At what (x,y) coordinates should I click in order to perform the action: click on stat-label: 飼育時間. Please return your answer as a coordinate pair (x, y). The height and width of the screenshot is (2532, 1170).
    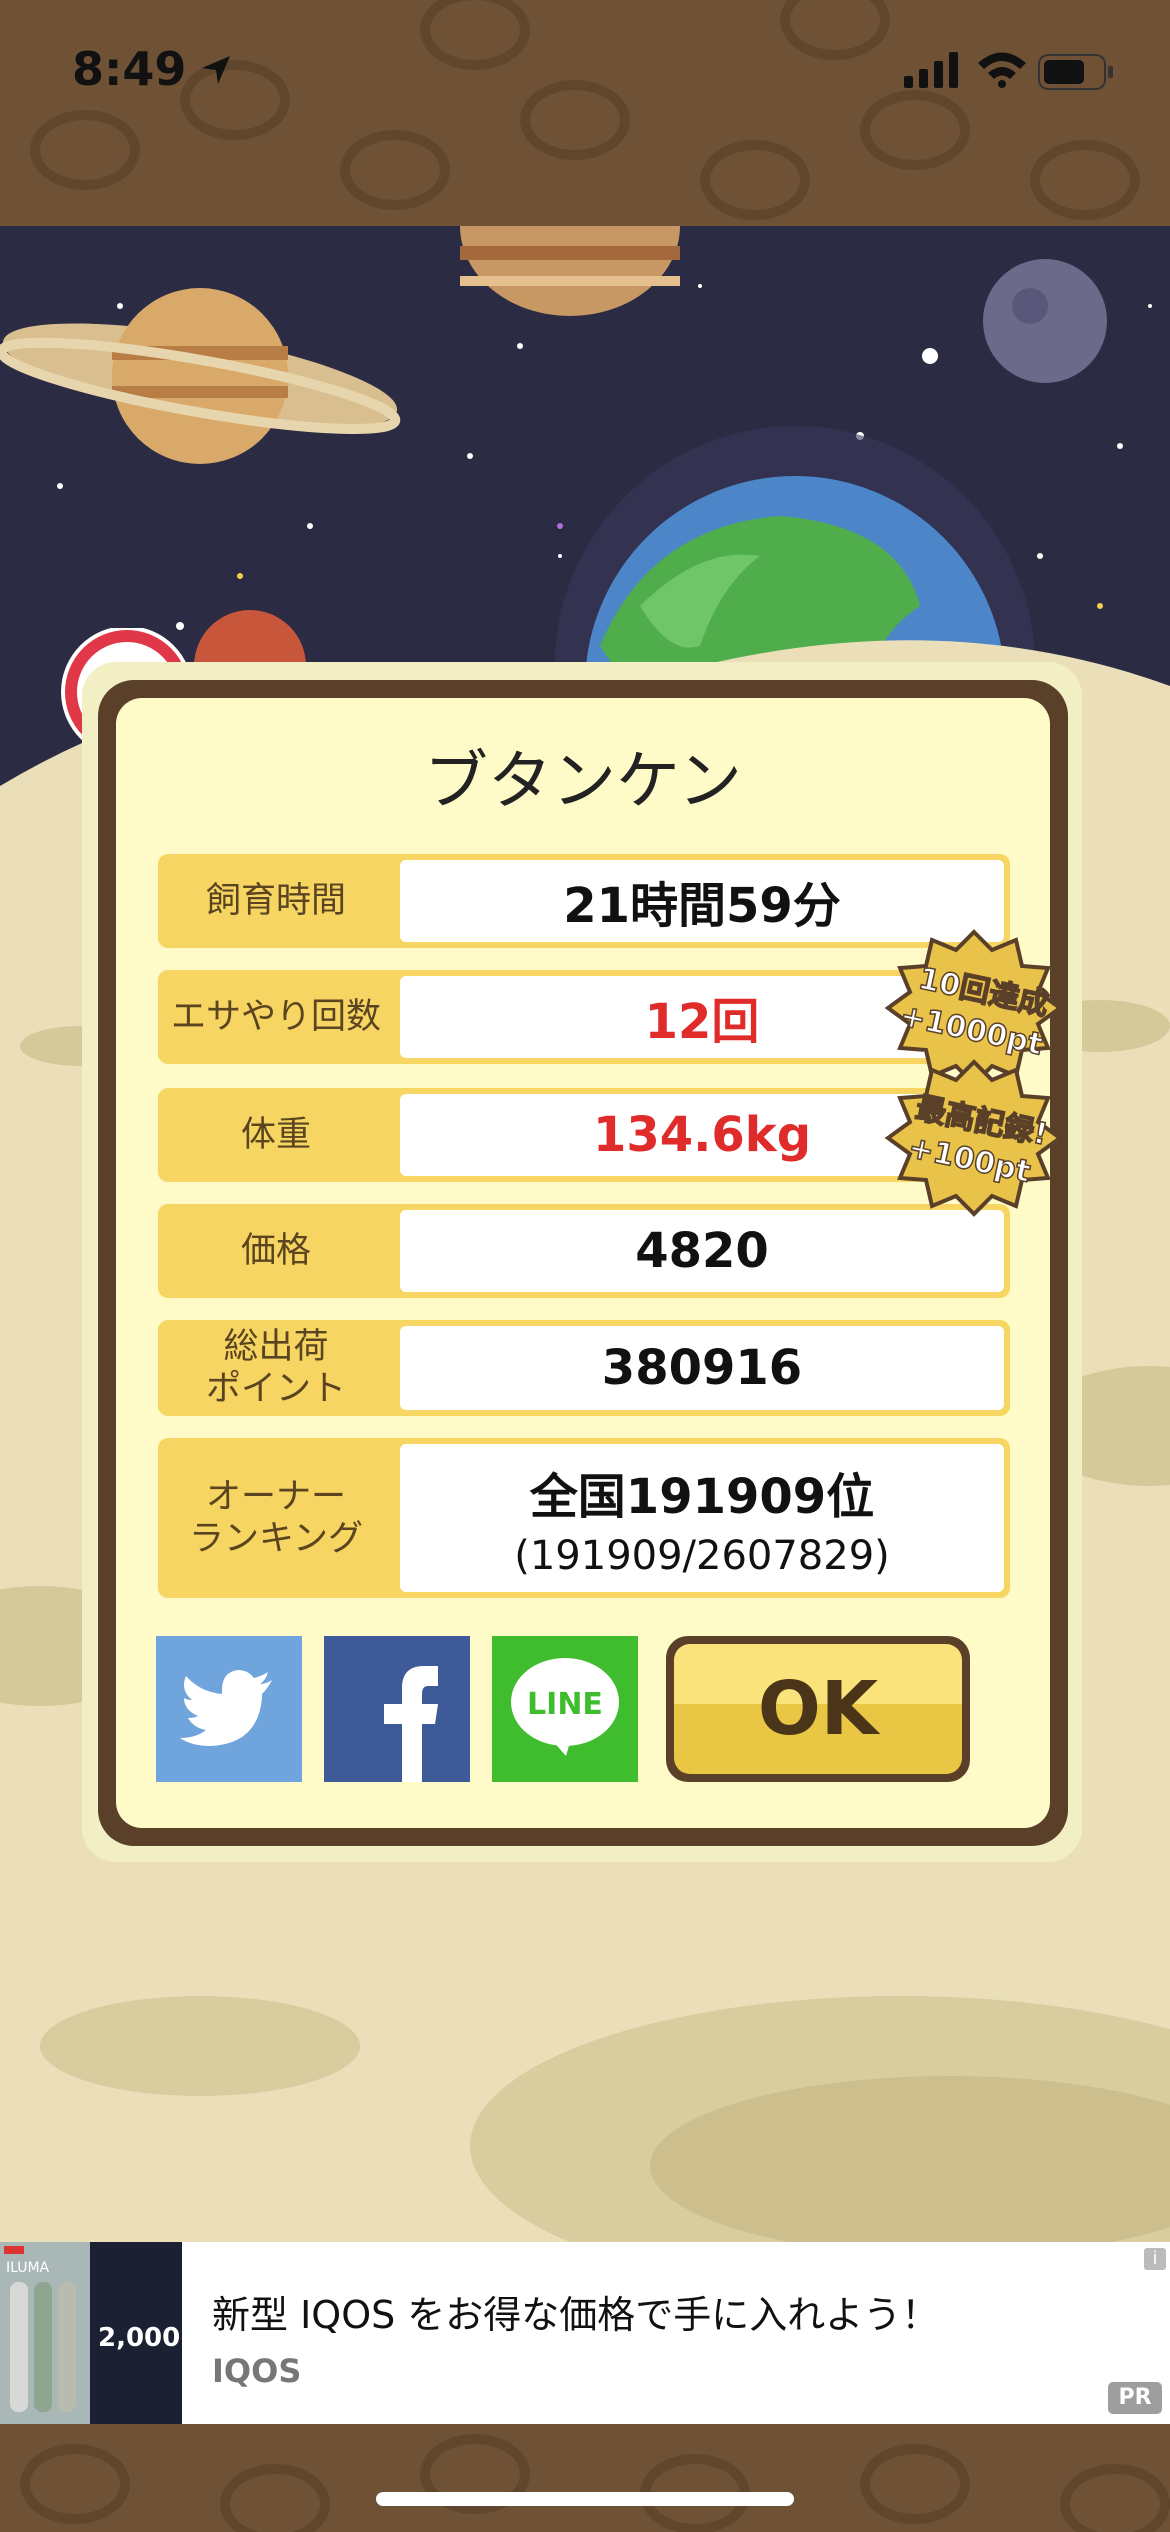
    Looking at the image, I should click on (275, 901).